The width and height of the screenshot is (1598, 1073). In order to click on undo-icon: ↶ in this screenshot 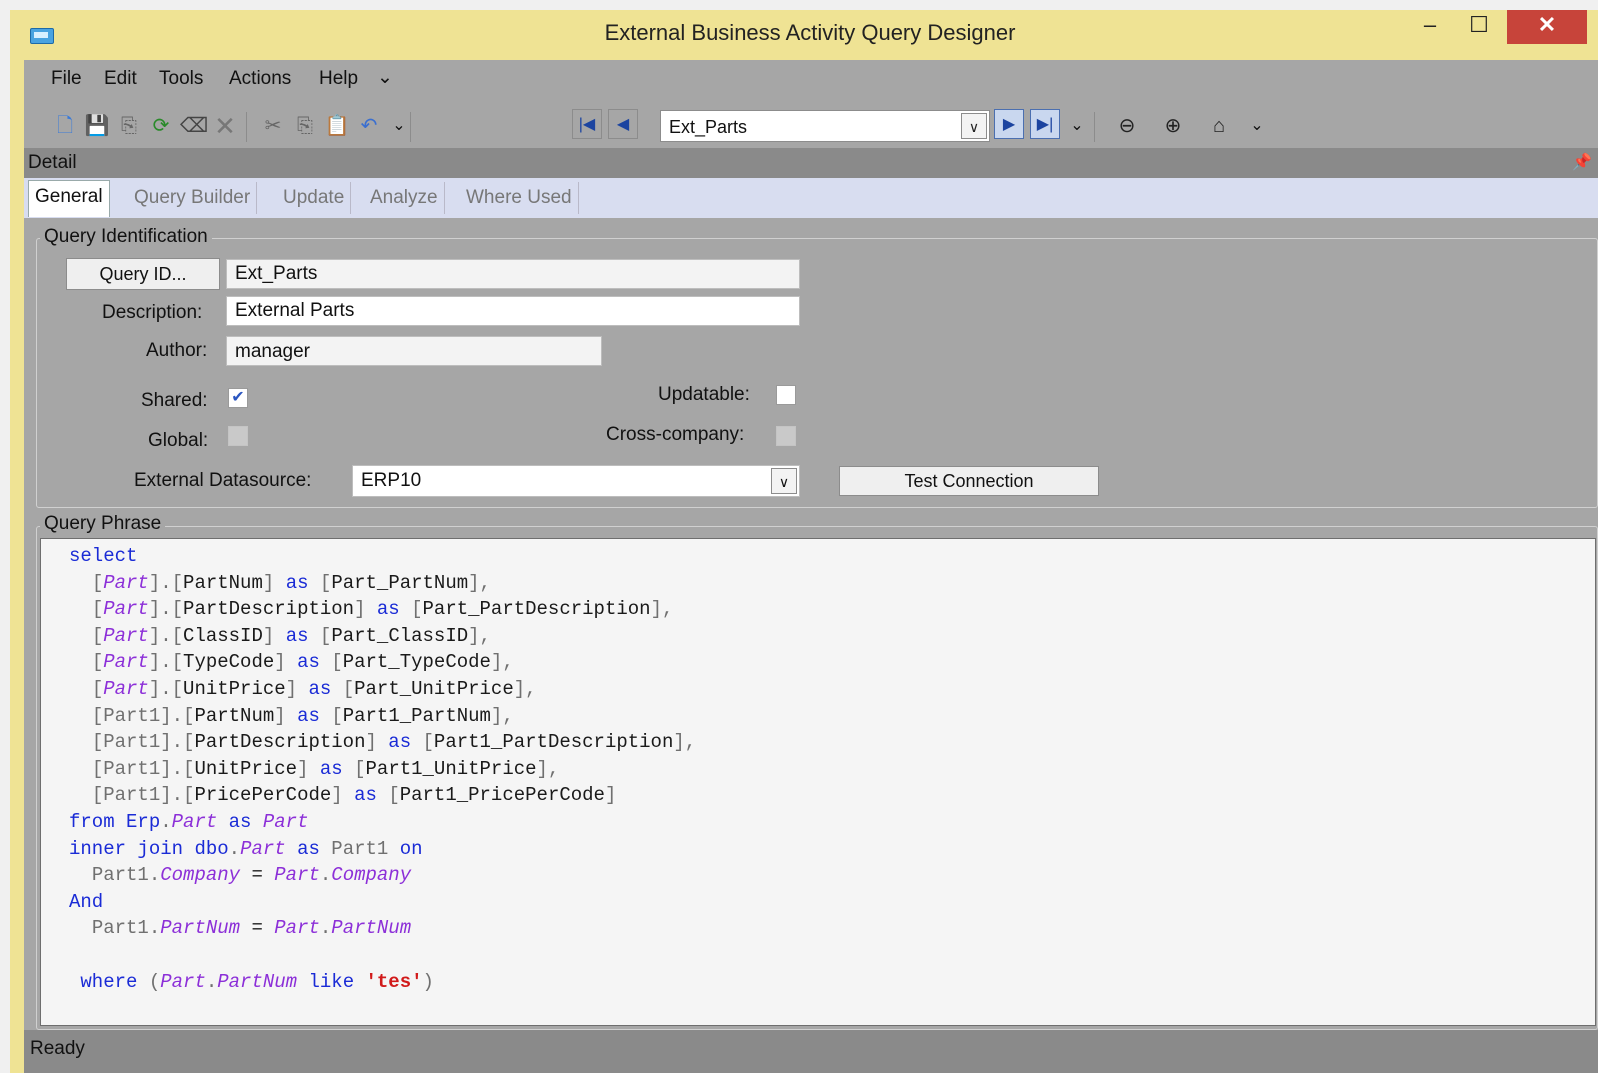, I will do `click(369, 126)`.